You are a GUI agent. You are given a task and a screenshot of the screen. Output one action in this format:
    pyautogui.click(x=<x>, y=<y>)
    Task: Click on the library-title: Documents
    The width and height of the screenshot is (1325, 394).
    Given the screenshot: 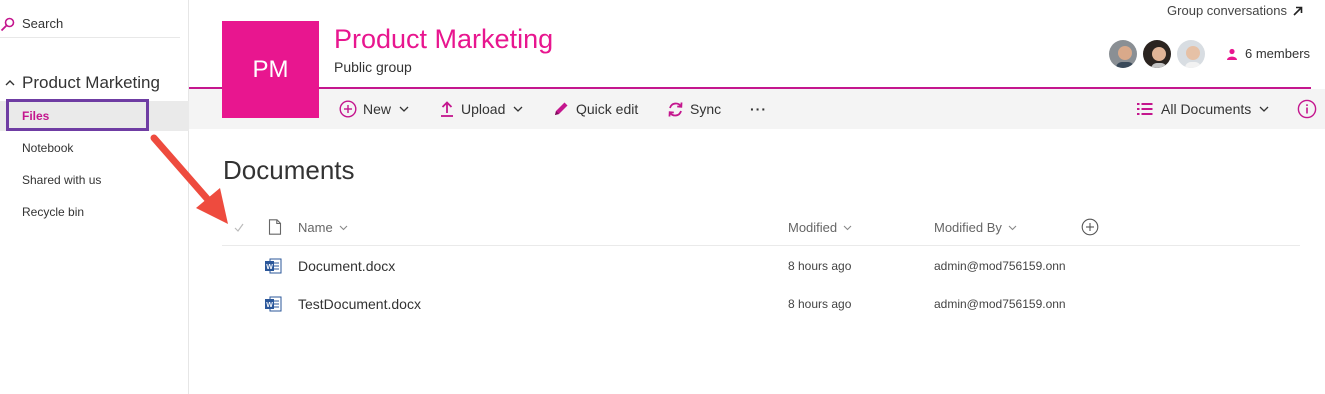 What is the action you would take?
    pyautogui.click(x=289, y=170)
    